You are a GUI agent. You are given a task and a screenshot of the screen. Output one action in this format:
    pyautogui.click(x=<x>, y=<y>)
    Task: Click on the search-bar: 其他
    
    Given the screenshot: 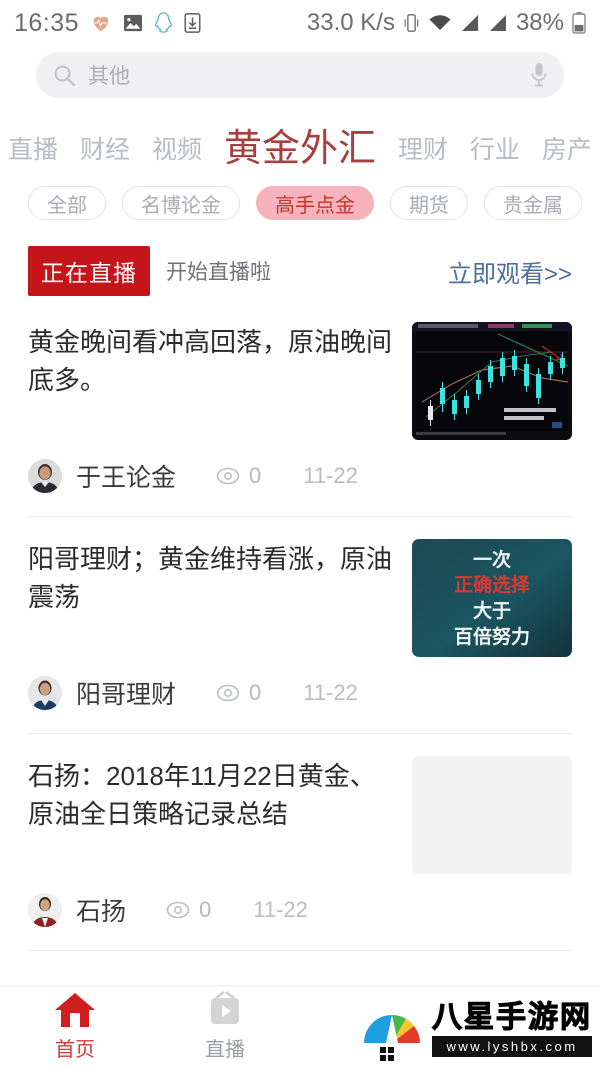 What is the action you would take?
    pyautogui.click(x=300, y=75)
    